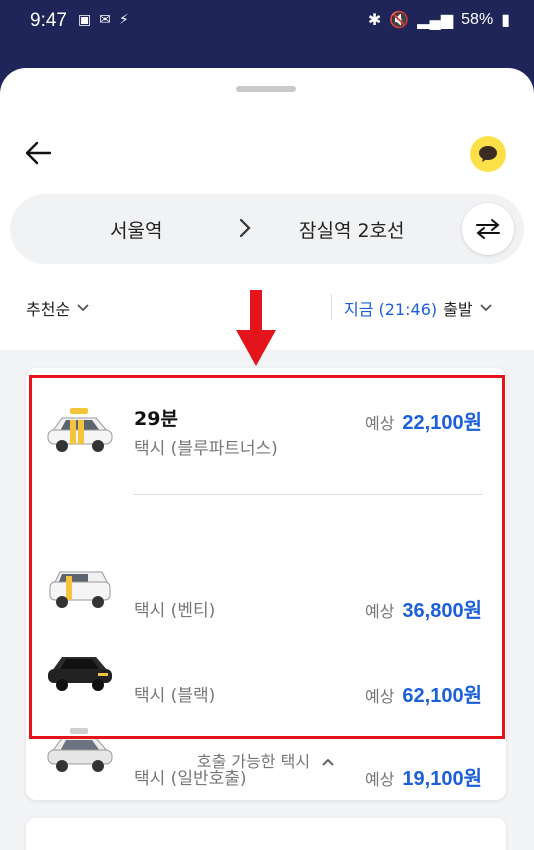 This screenshot has width=534, height=850. I want to click on down-arrow-indicator, so click(256, 331).